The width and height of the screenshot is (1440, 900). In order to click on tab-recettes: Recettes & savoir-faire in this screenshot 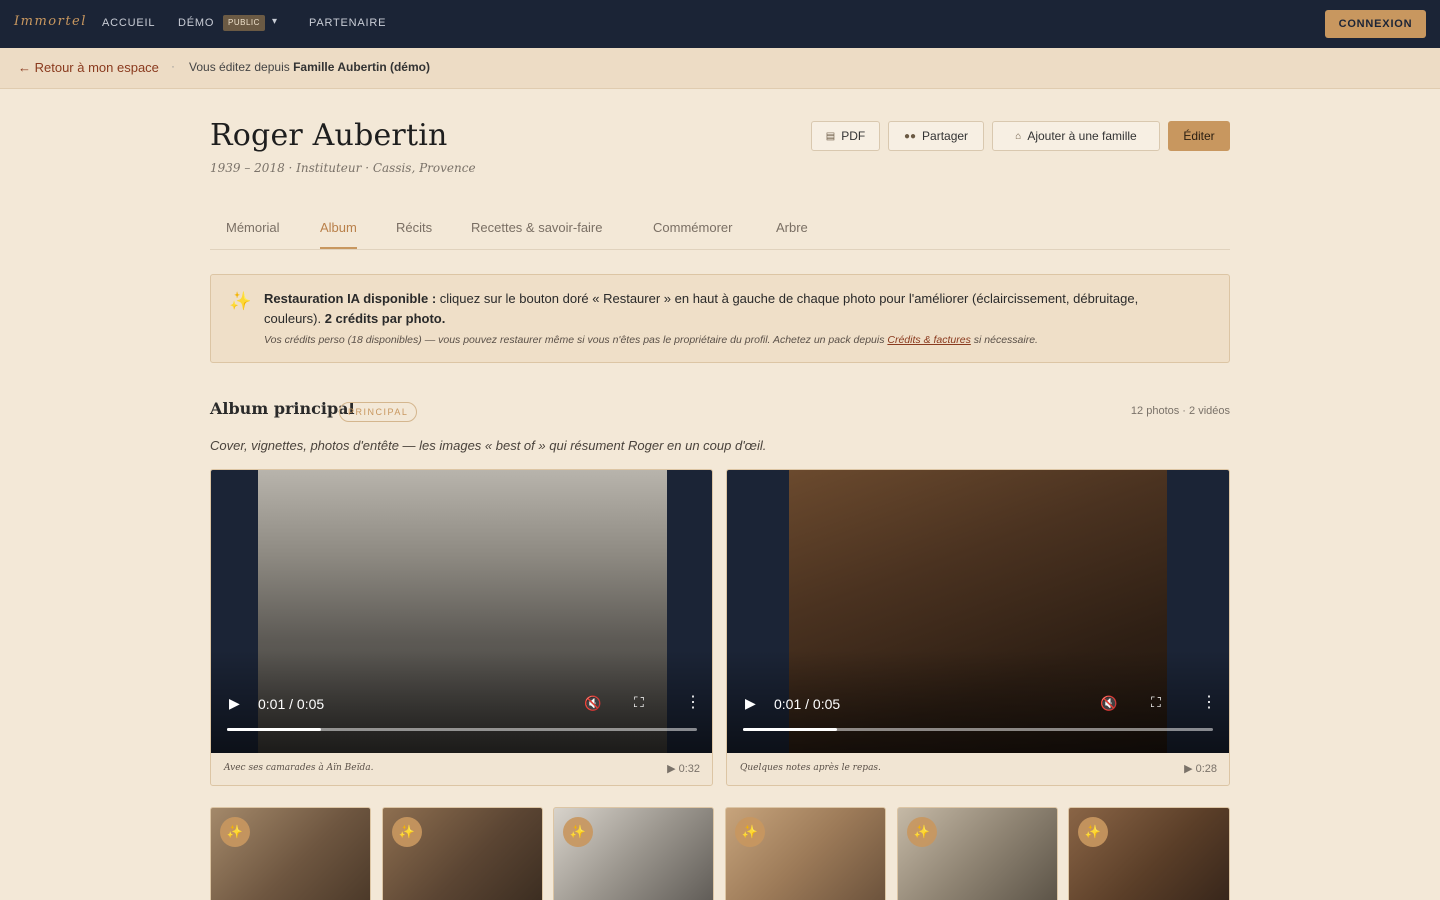, I will do `click(537, 233)`.